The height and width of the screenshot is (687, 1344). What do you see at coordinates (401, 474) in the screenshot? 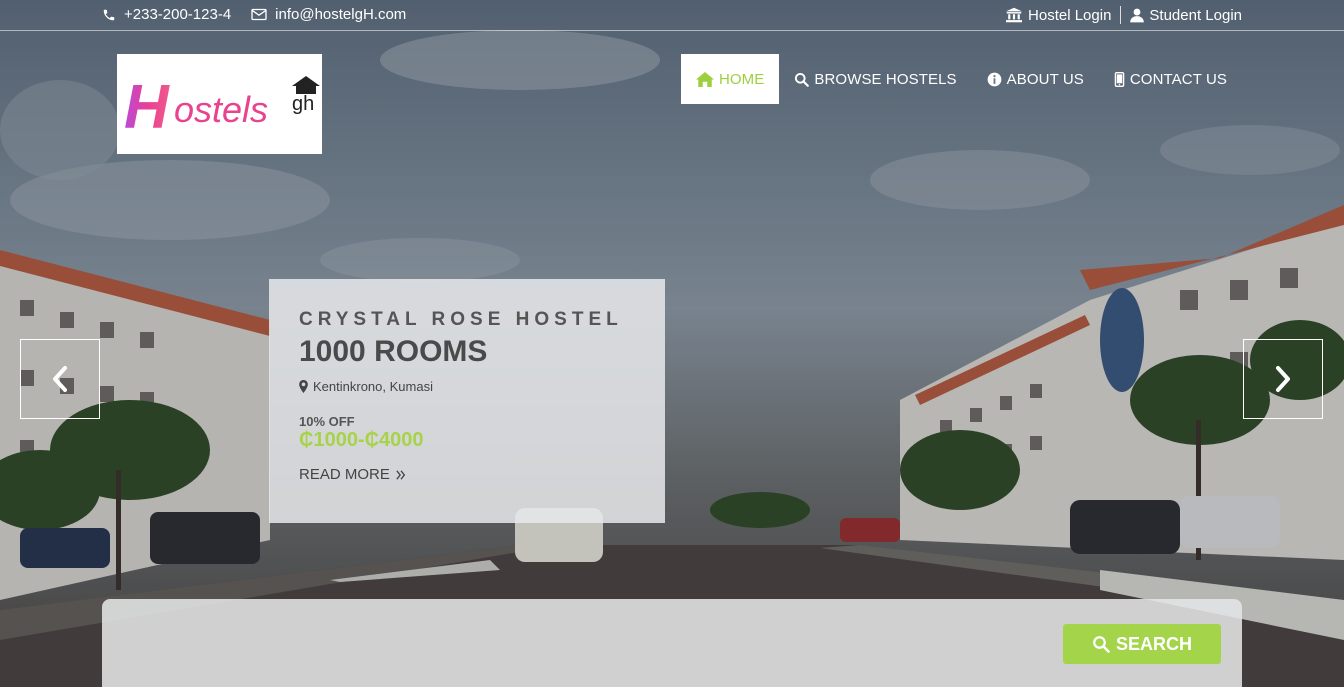
I see `double-chevron-right-icon` at bounding box center [401, 474].